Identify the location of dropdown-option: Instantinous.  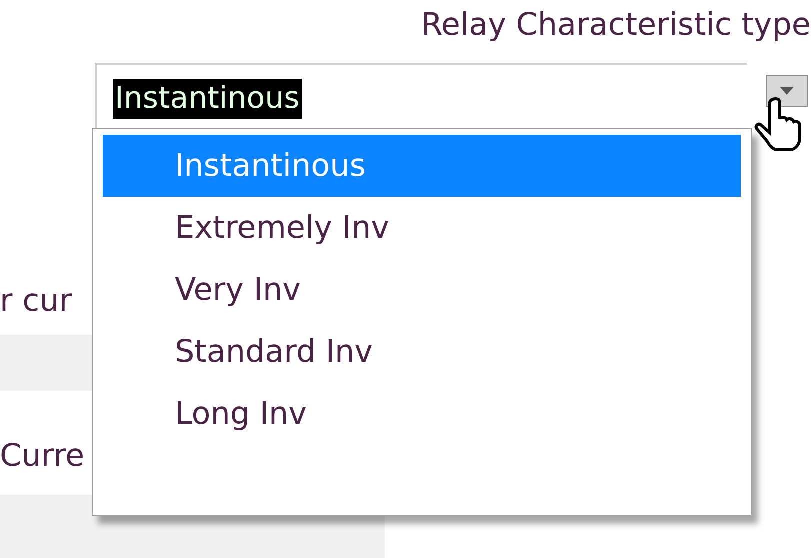
(422, 166).